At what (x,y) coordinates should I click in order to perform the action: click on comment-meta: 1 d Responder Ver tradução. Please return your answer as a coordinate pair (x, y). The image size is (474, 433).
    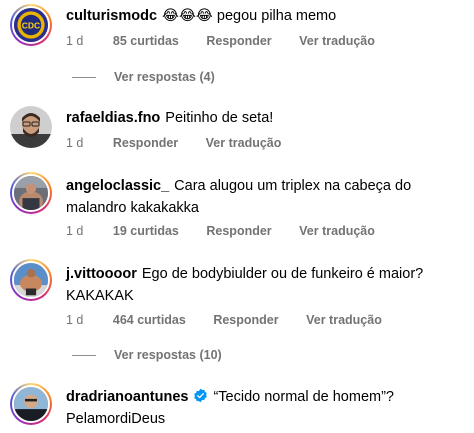
    Looking at the image, I should click on (185, 143).